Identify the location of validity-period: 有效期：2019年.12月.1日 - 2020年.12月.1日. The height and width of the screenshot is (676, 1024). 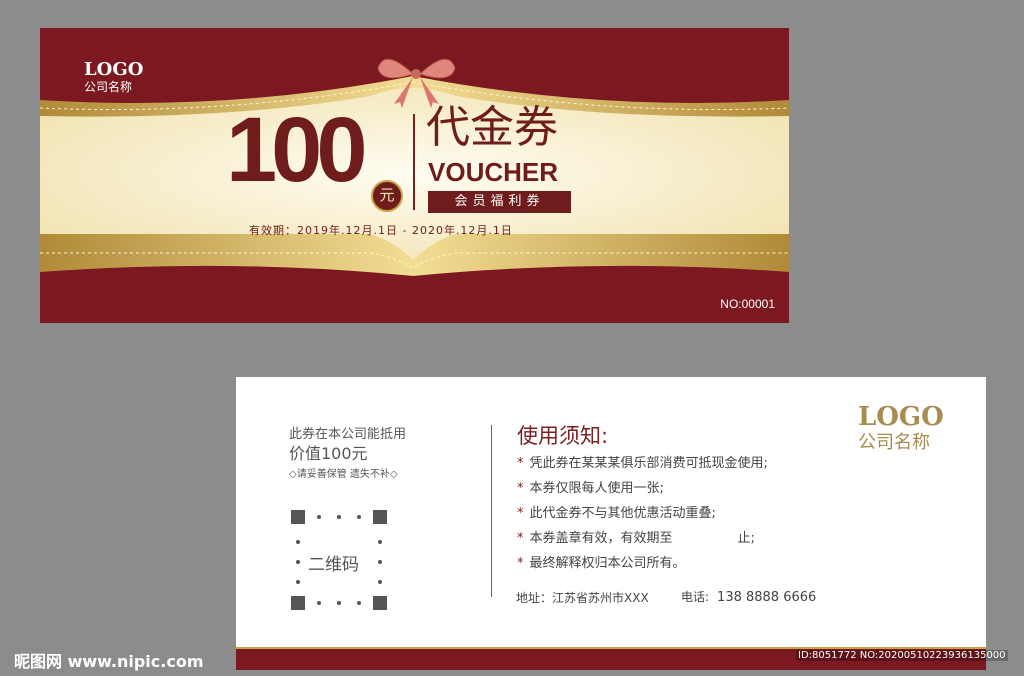
(381, 230).